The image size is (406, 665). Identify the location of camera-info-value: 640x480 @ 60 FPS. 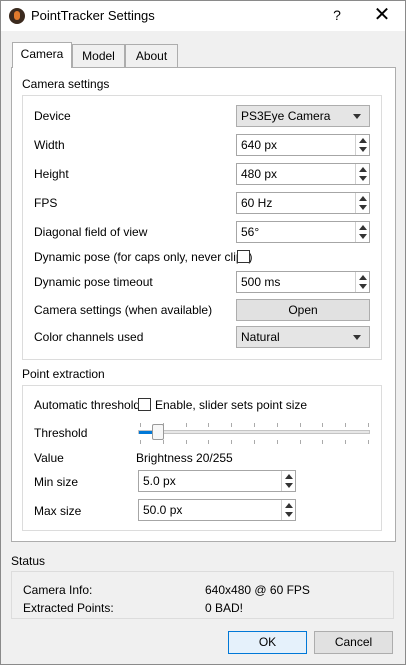
(257, 590).